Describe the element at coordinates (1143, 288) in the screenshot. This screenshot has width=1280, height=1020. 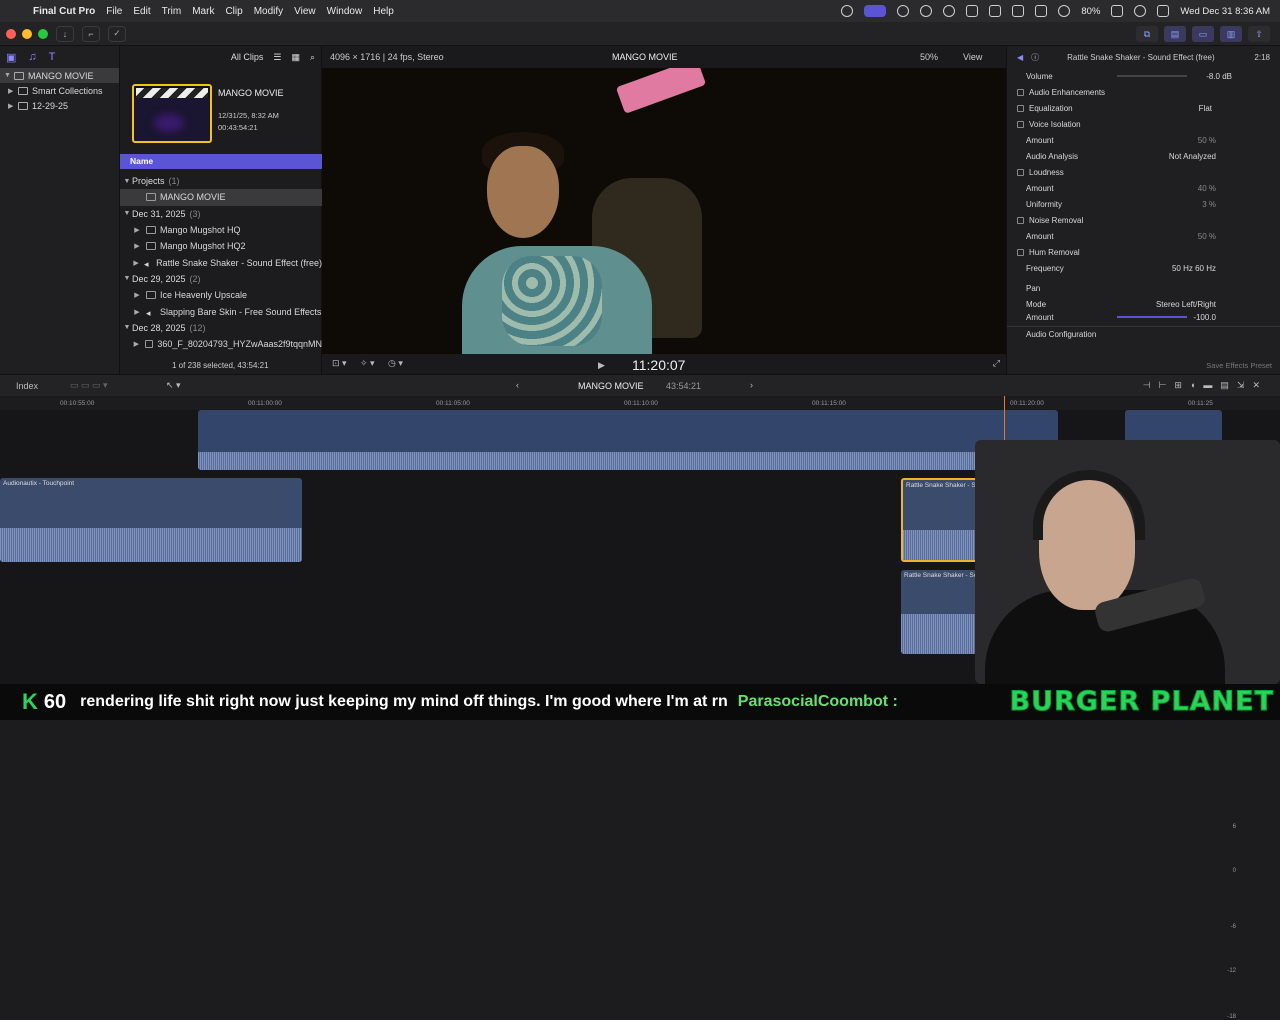
I see `pan-header: Pan` at that location.